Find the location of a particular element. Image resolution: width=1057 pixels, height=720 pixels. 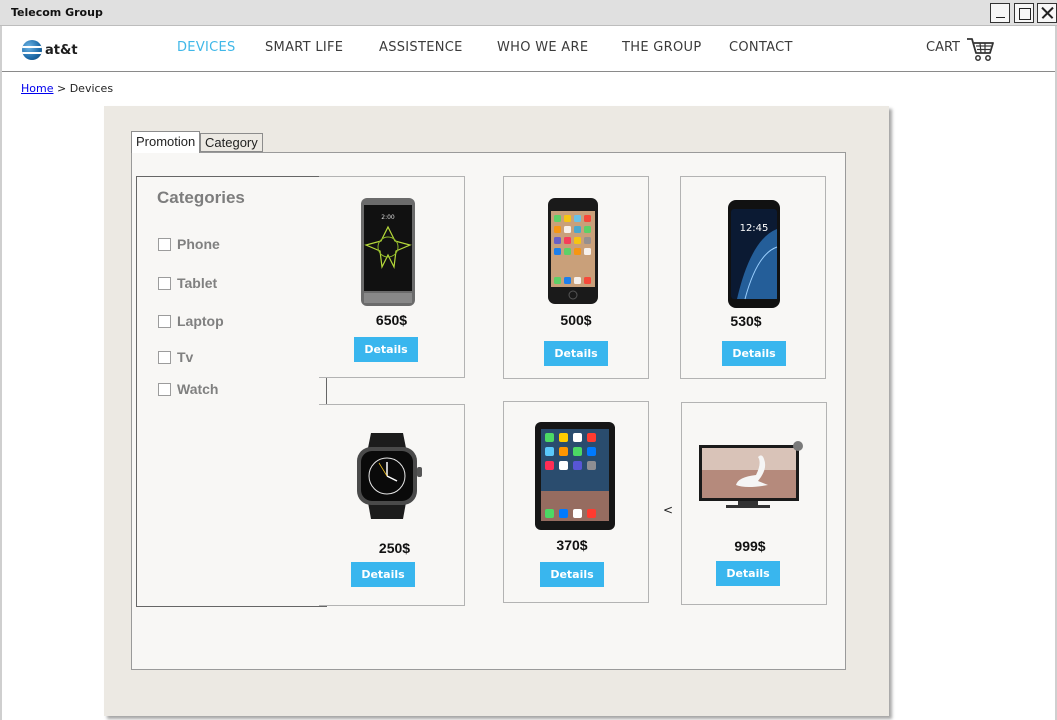

category-tablet: Tablet is located at coordinates (187, 283).